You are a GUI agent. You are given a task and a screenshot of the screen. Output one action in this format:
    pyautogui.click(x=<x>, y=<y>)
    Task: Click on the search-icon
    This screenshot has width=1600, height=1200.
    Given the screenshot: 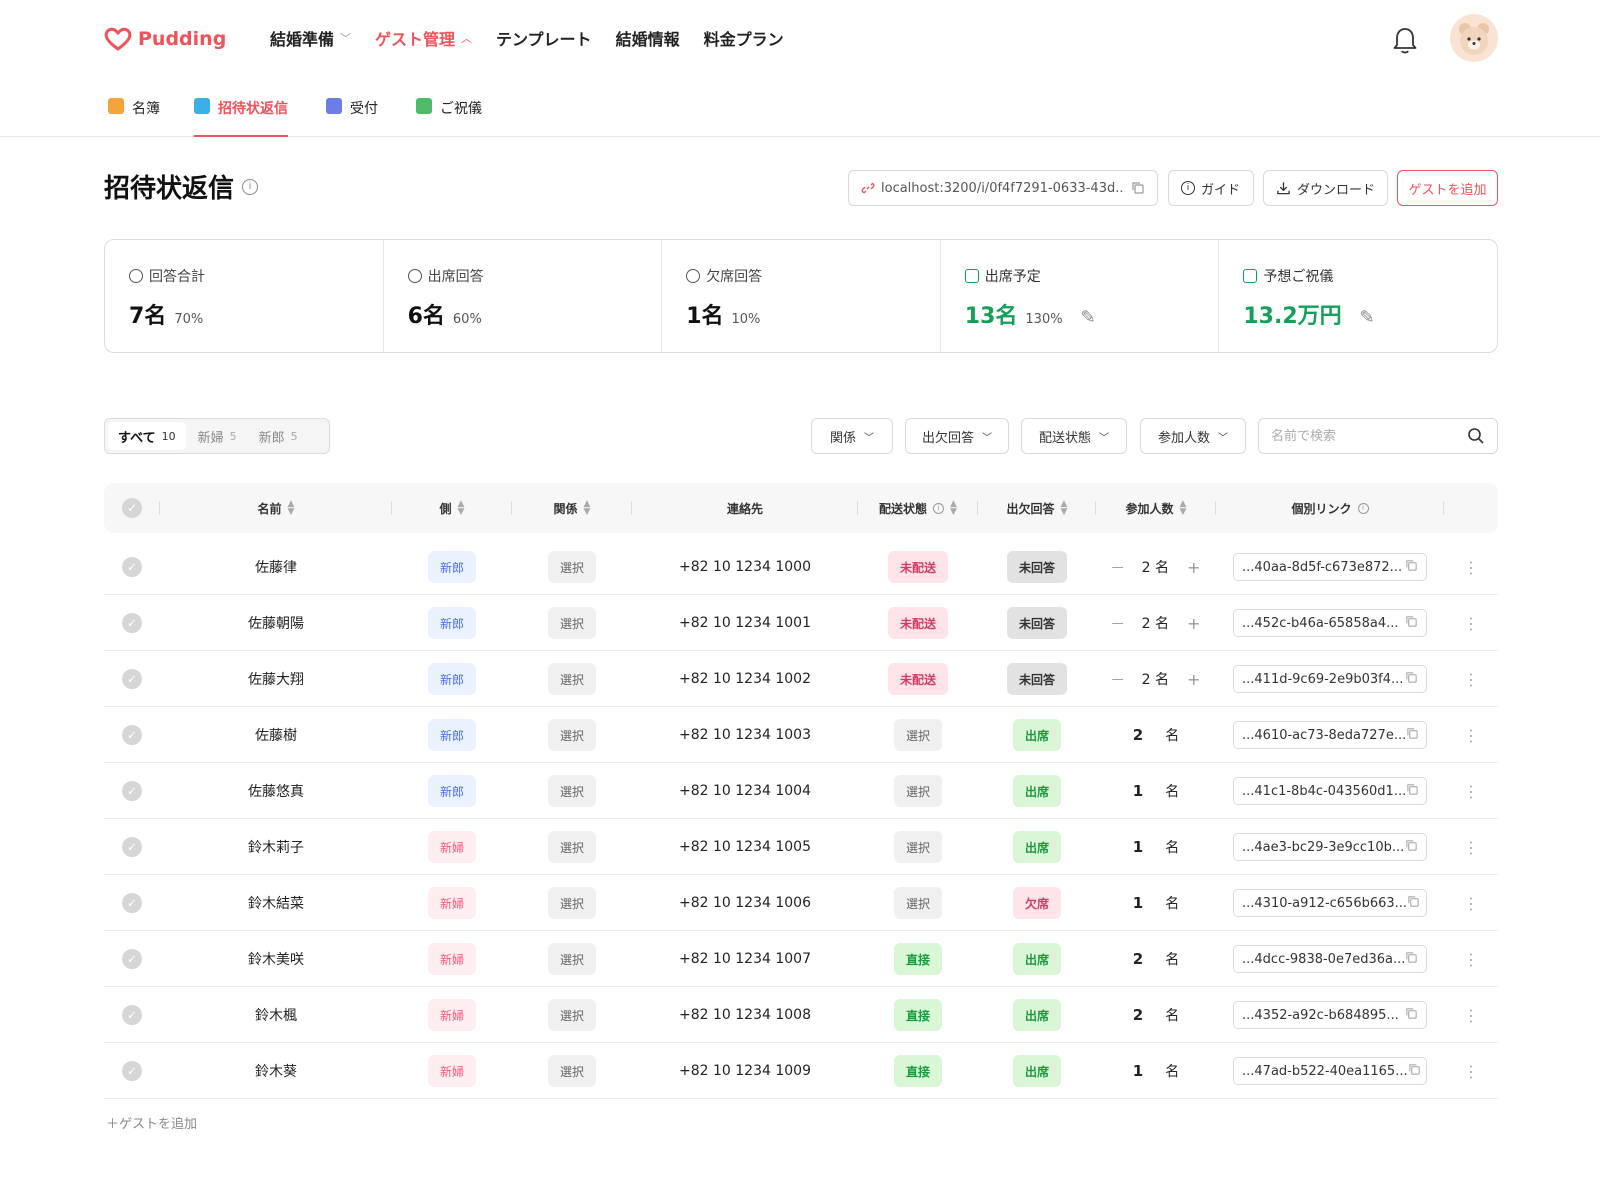 What is the action you would take?
    pyautogui.click(x=1476, y=436)
    